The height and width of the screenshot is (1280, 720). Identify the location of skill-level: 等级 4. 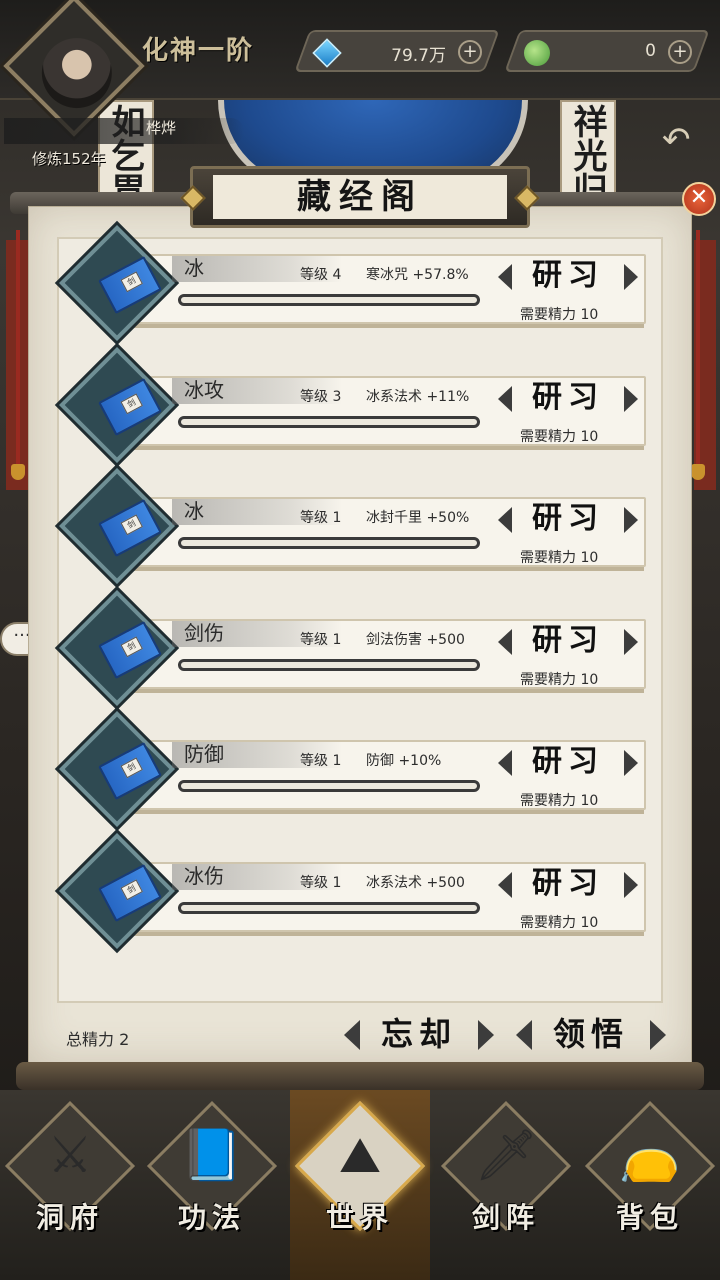
(321, 275).